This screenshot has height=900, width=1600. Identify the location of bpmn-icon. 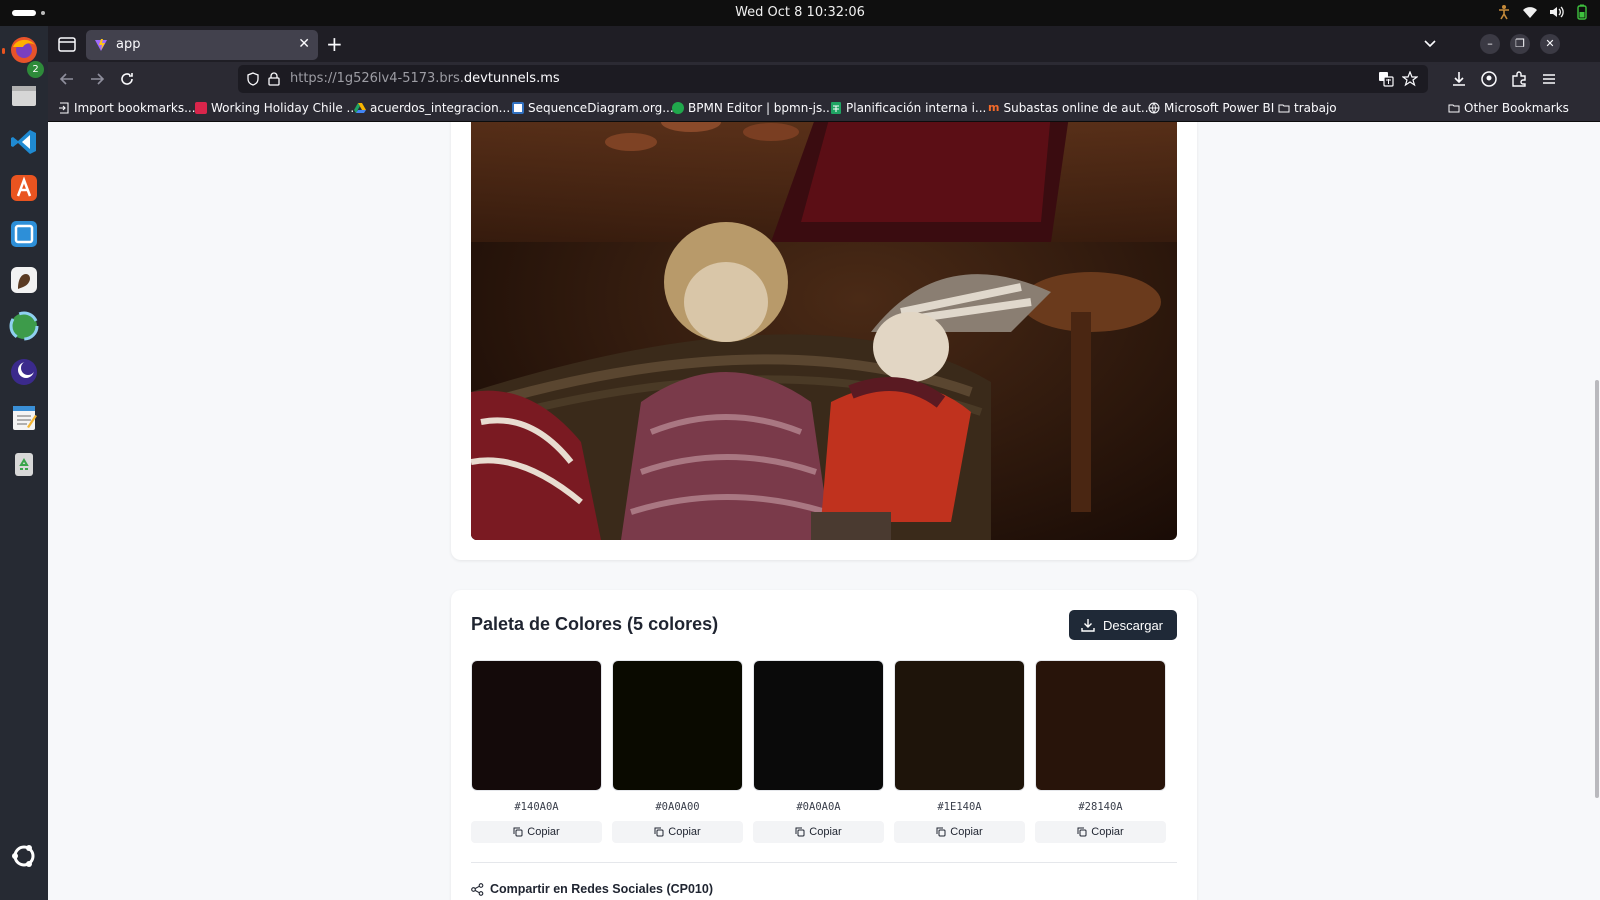
(678, 108).